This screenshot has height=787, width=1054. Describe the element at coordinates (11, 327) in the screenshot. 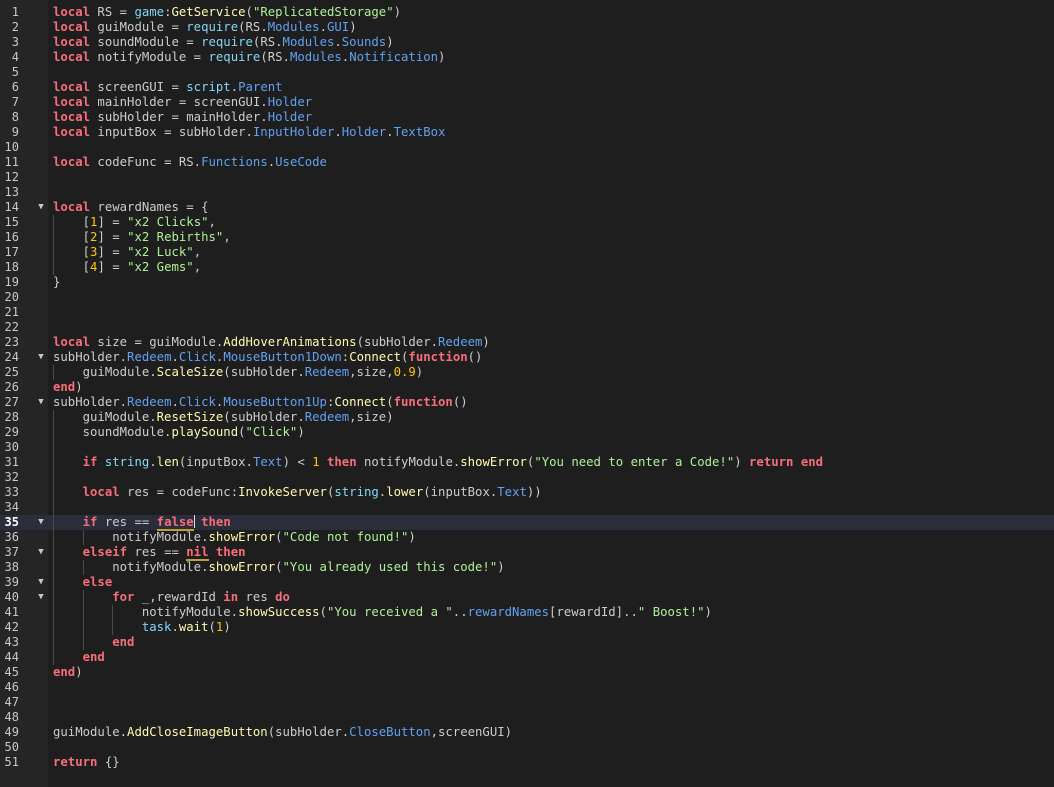

I see `line-number: 22` at that location.